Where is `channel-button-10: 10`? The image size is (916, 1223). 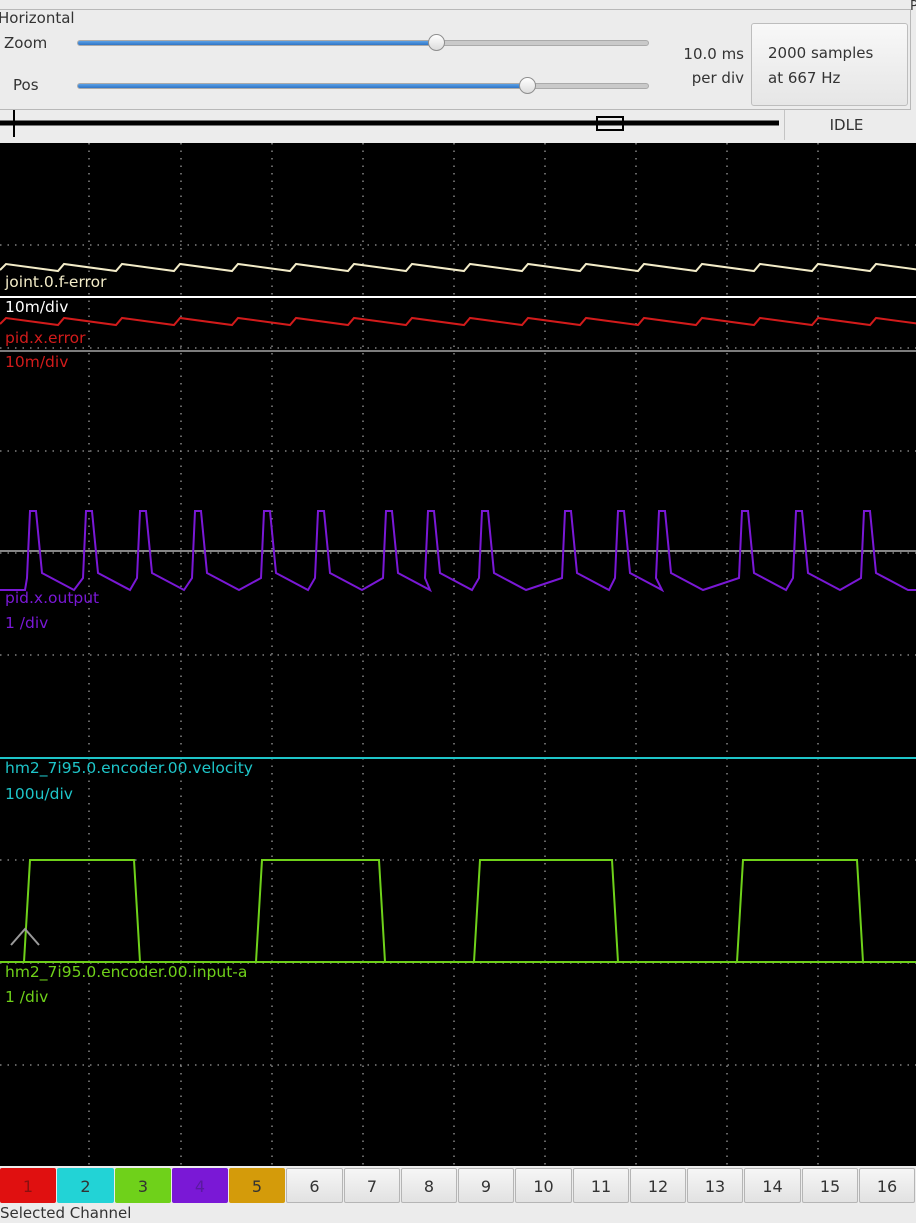
channel-button-10: 10 is located at coordinates (543, 1185).